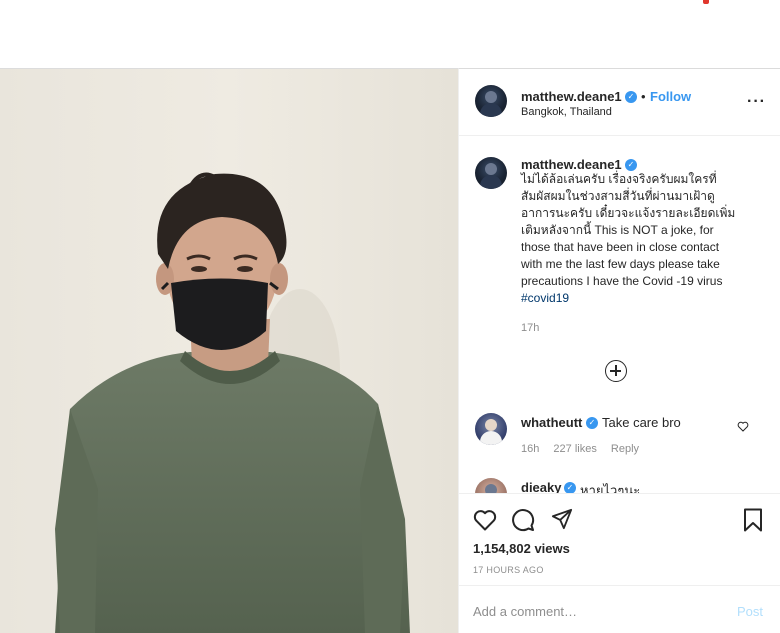 Image resolution: width=780 pixels, height=633 pixels. I want to click on author-username: matthew.deane1, so click(571, 96).